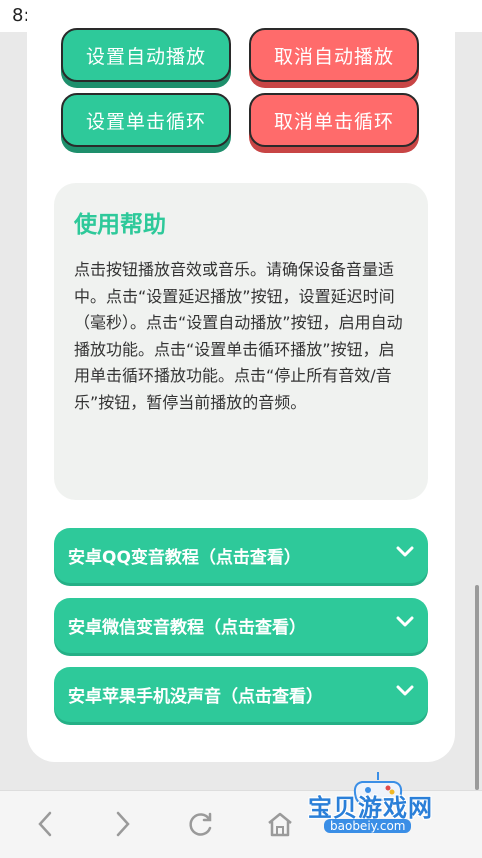 The image size is (482, 858). What do you see at coordinates (280, 824) in the screenshot?
I see `home-icon` at bounding box center [280, 824].